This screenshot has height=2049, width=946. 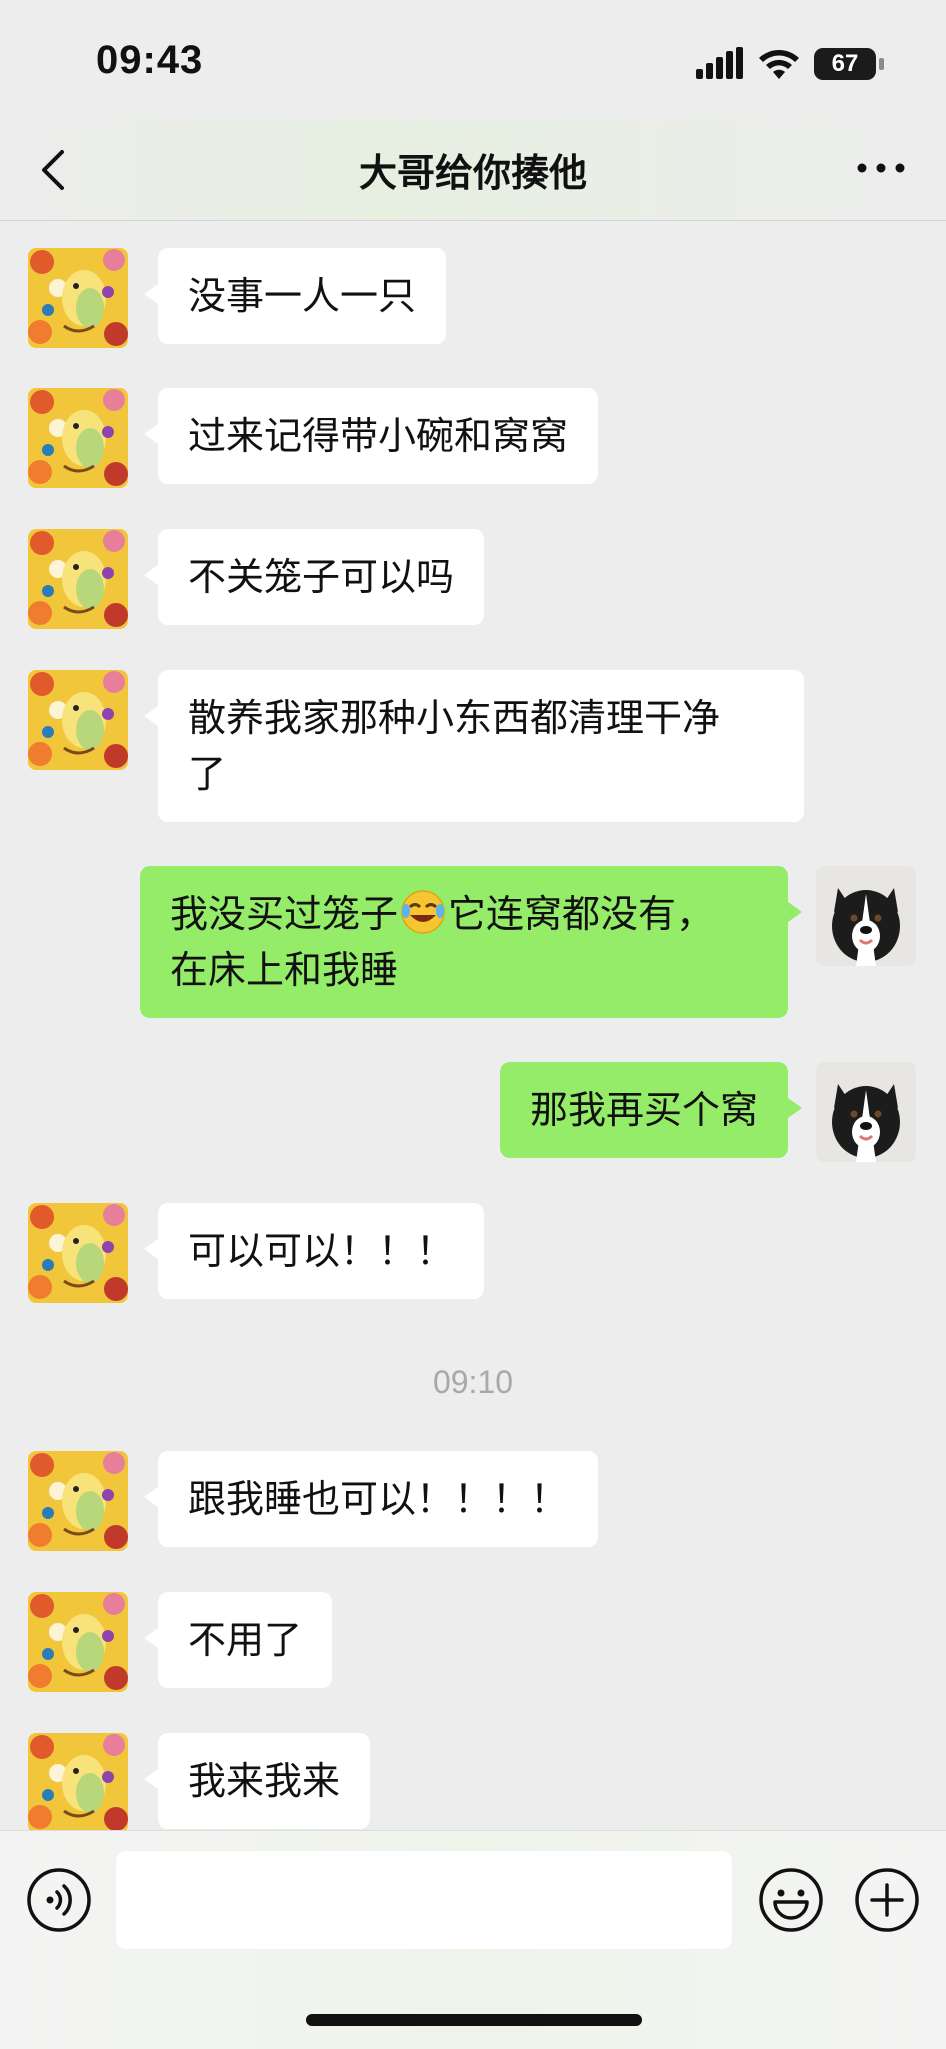 What do you see at coordinates (423, 912) in the screenshot?
I see `laughing-crying-emoji-icon` at bounding box center [423, 912].